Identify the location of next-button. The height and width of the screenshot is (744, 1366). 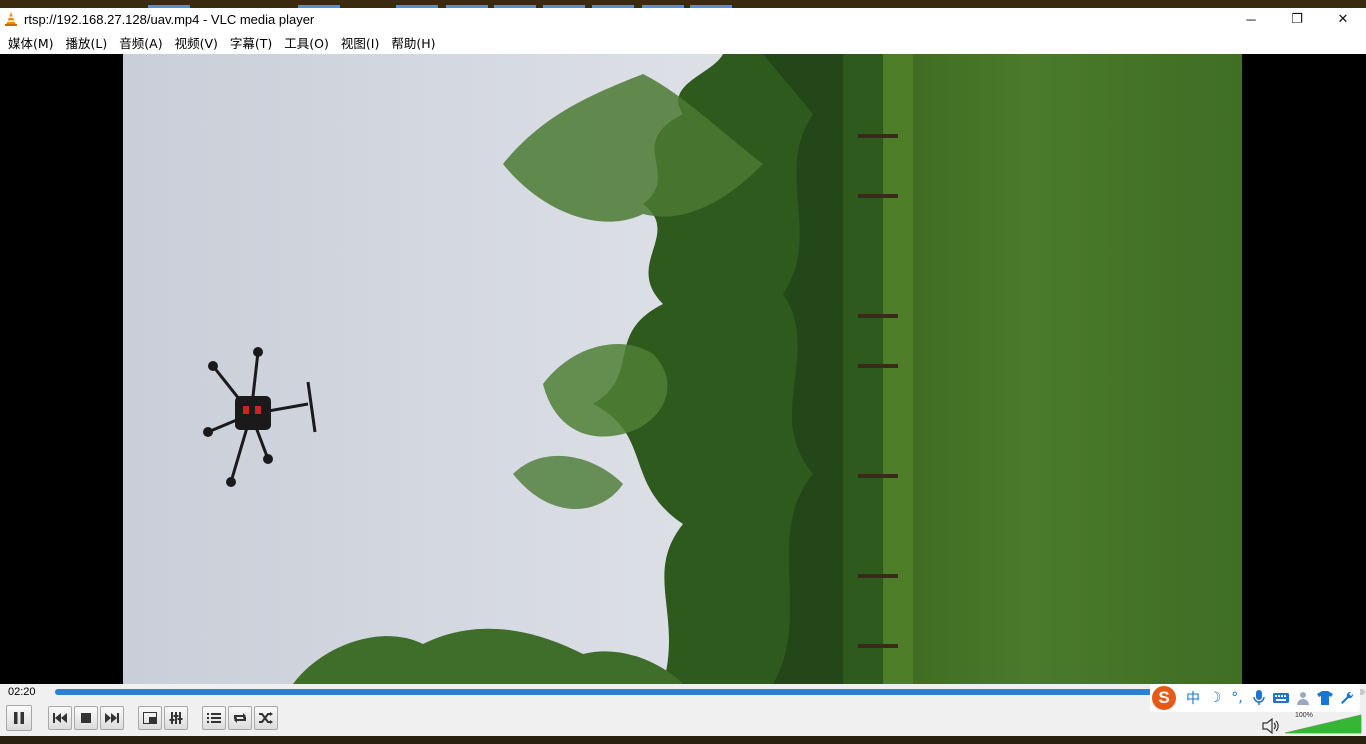
(112, 718).